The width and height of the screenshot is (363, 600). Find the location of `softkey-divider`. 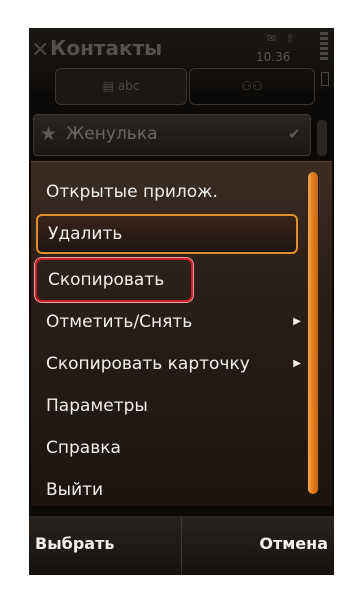

softkey-divider is located at coordinates (181, 545).